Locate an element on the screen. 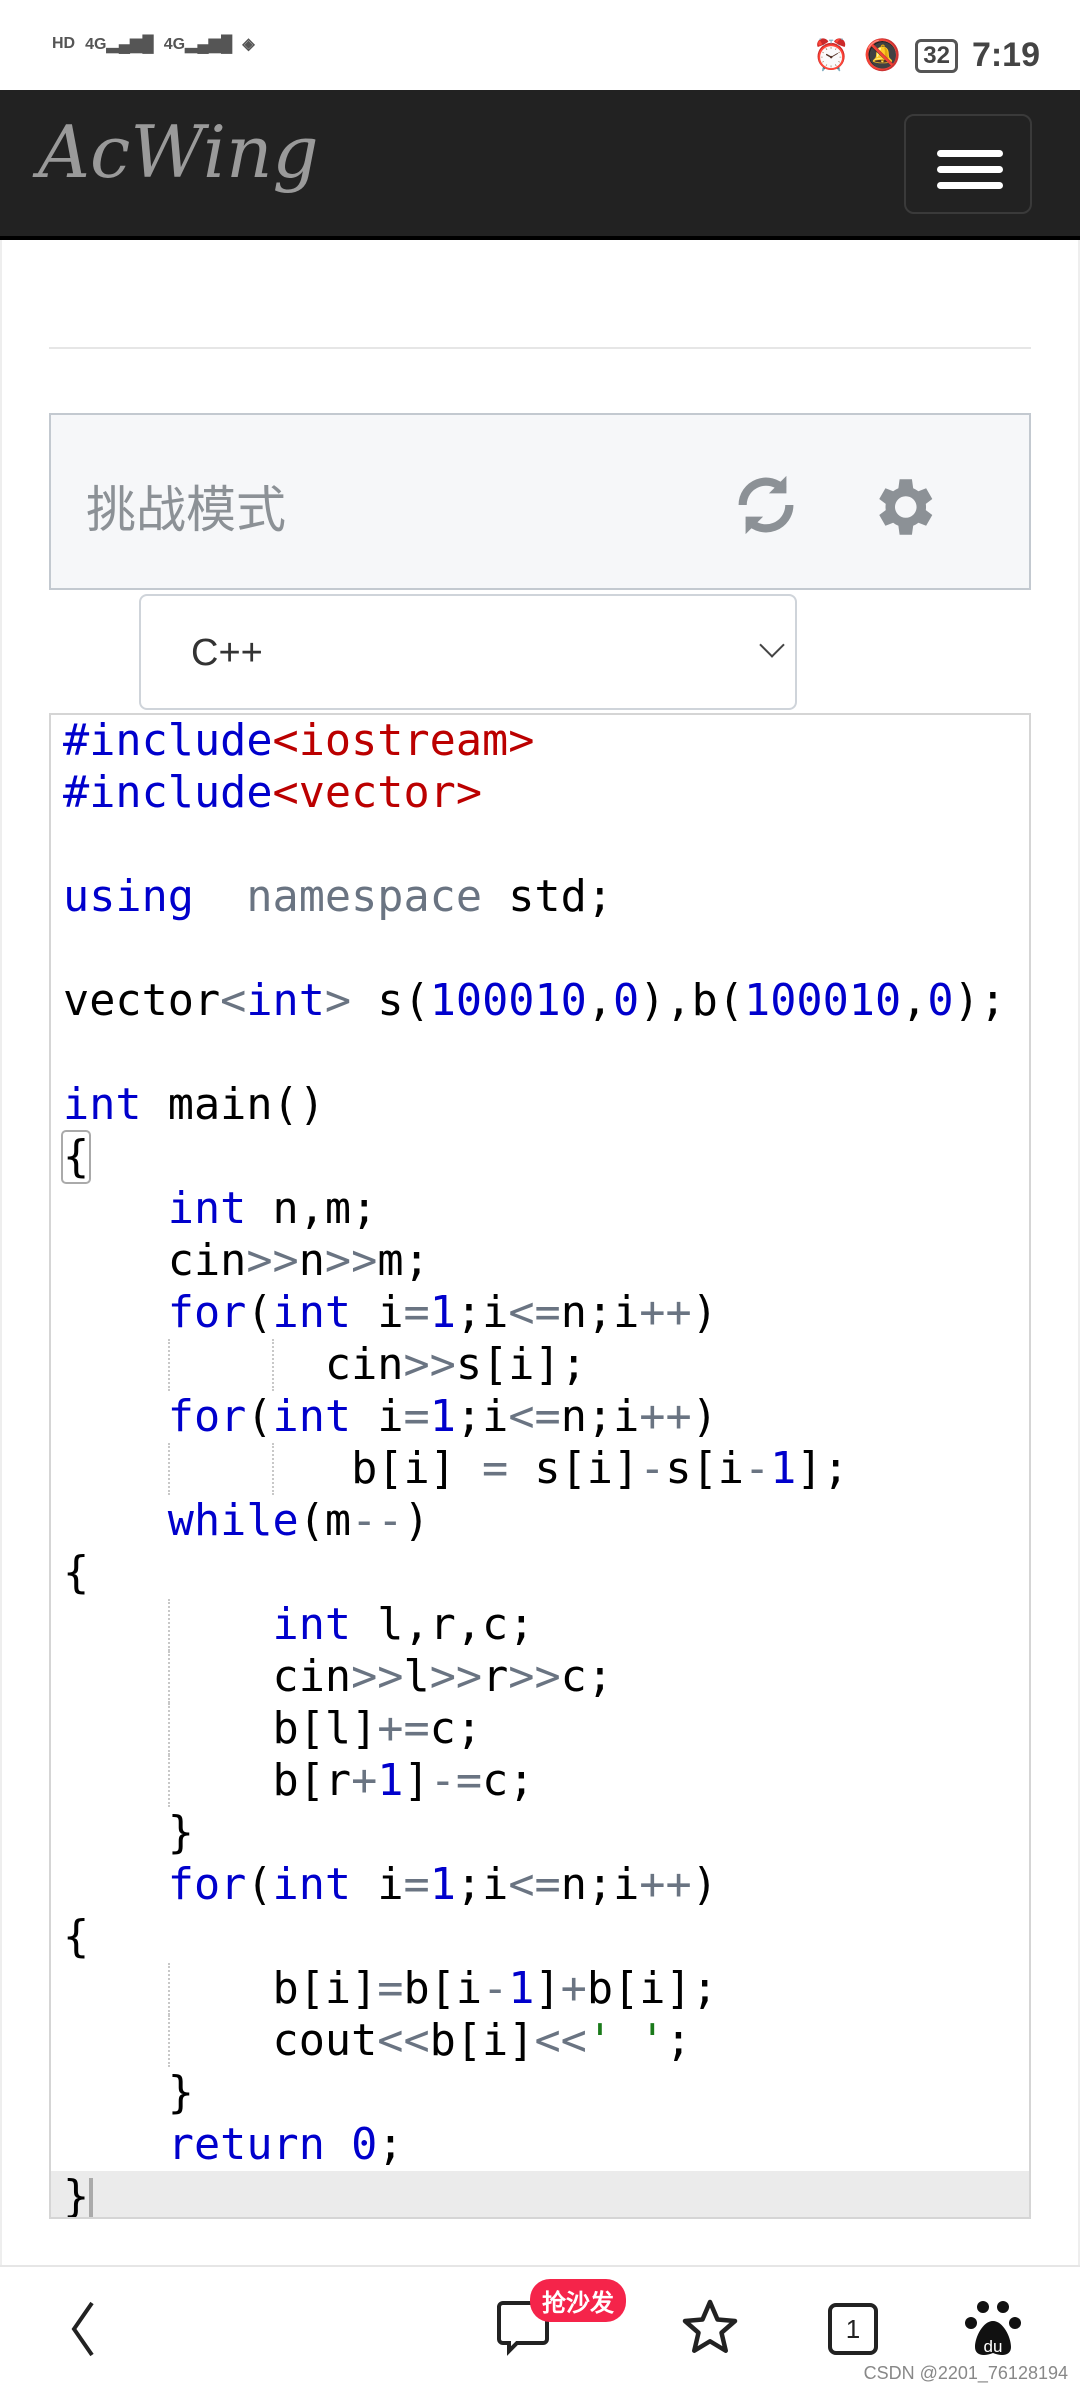 This screenshot has width=1080, height=2388. status-bar: HD 4G▂▄▆█ 4G▂▄▆█ ◈ ⏰ 🔕 32 7:19 is located at coordinates (540, 45).